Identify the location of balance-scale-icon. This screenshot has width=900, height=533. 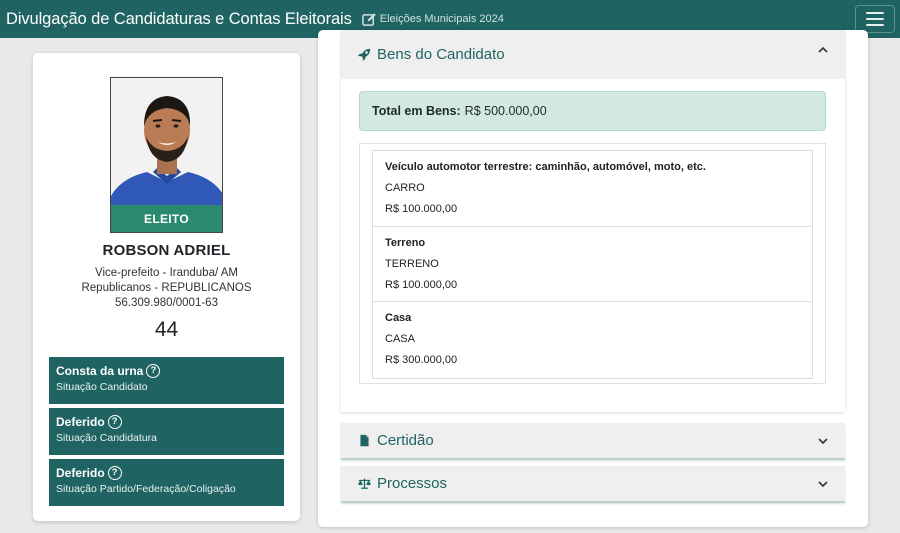
(364, 483).